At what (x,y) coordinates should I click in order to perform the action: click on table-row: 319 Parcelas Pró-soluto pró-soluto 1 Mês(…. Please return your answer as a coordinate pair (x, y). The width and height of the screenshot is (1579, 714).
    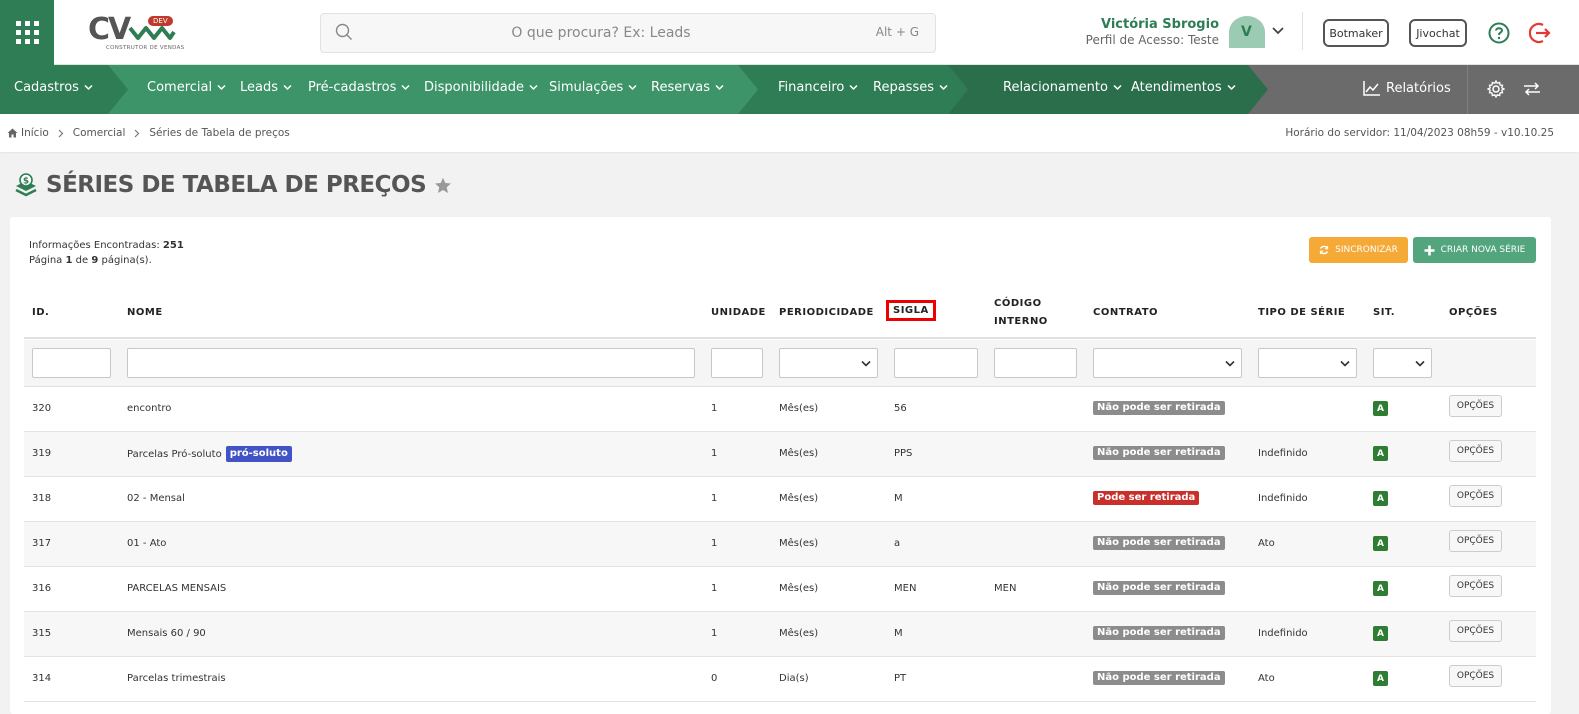
    Looking at the image, I should click on (780, 454).